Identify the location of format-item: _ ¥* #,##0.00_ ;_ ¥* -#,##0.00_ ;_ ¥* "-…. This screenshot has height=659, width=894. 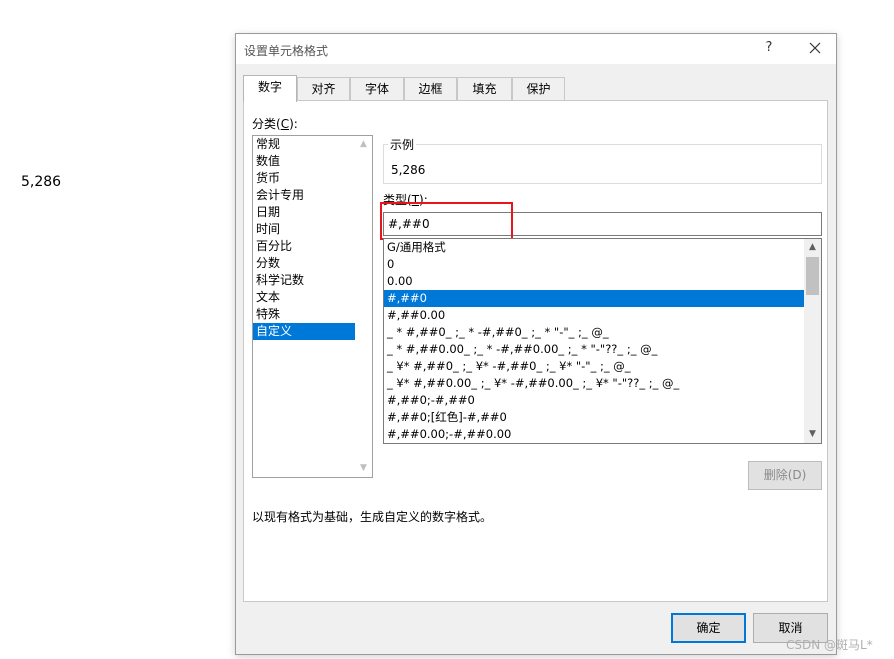
(594, 383).